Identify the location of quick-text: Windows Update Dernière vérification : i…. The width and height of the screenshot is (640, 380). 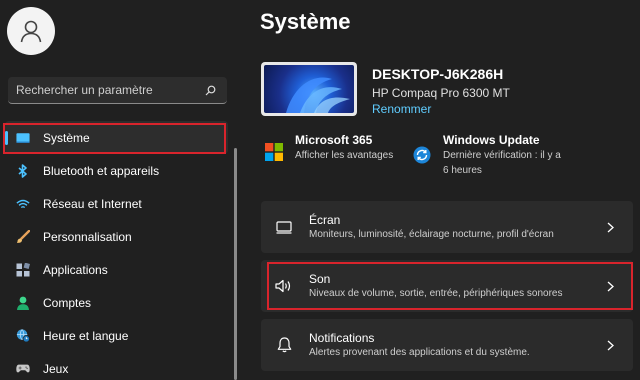
(503, 155).